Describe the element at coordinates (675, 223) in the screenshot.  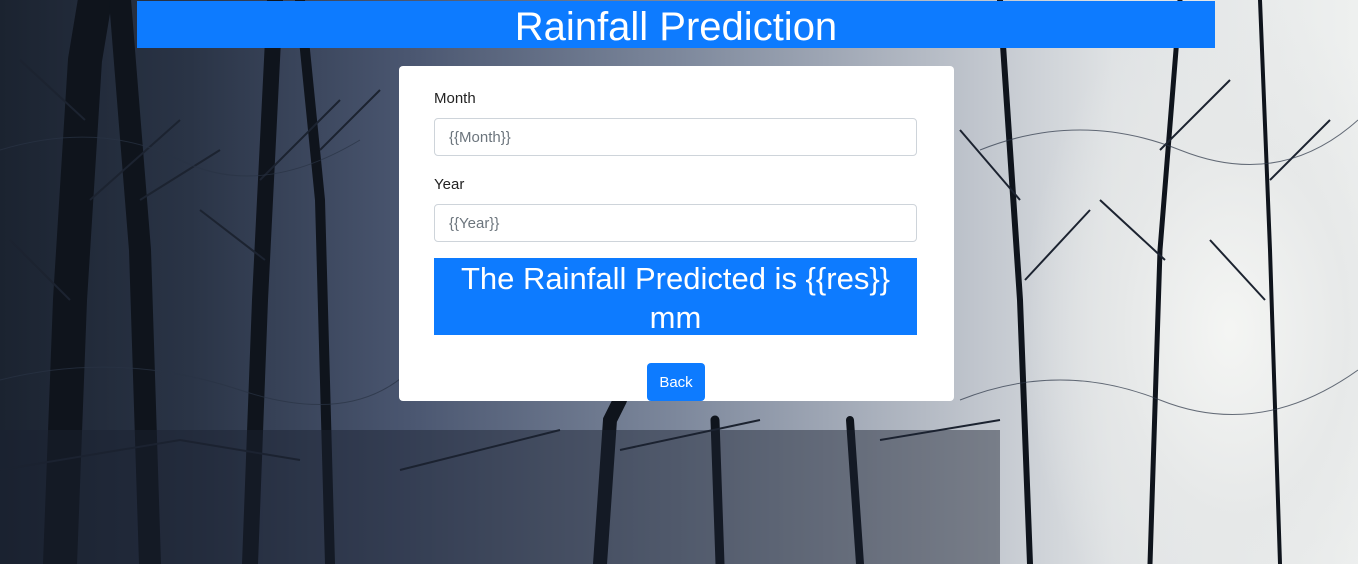
I see `year-input` at that location.